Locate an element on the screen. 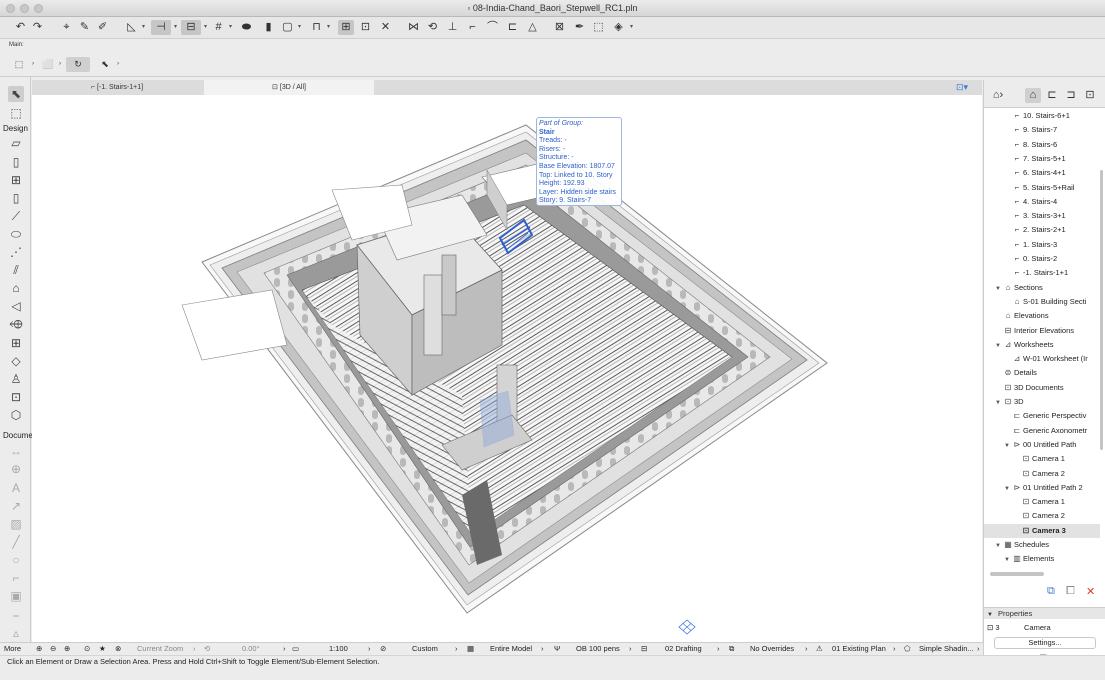 This screenshot has height=680, width=1105. roof-icon: △ is located at coordinates (532, 27).